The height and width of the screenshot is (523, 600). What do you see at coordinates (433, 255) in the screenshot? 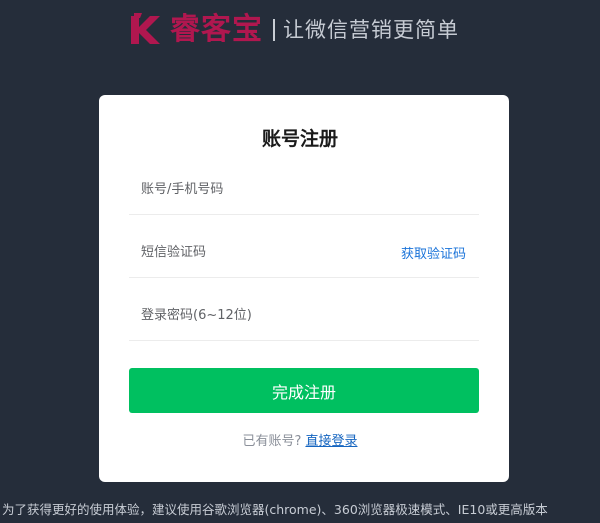
I see `get-code-button: 获取验证码` at bounding box center [433, 255].